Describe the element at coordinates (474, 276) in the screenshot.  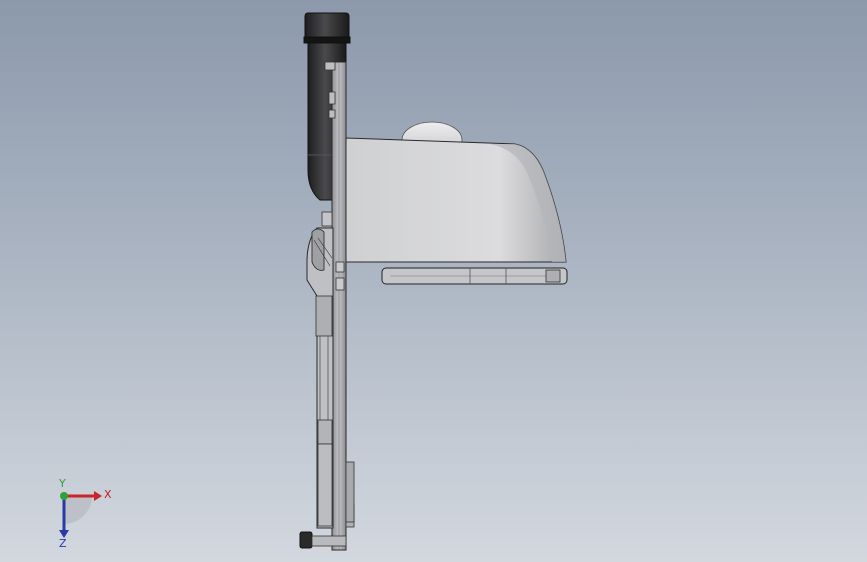
I see `under-tray` at that location.